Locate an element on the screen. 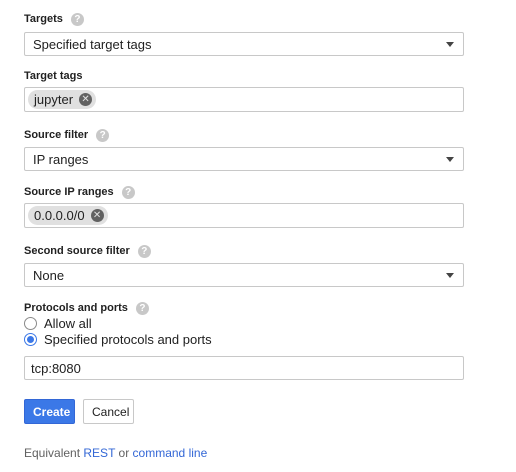 Image resolution: width=516 pixels, height=472 pixels. tag-chip: jupyter ✕ is located at coordinates (62, 99).